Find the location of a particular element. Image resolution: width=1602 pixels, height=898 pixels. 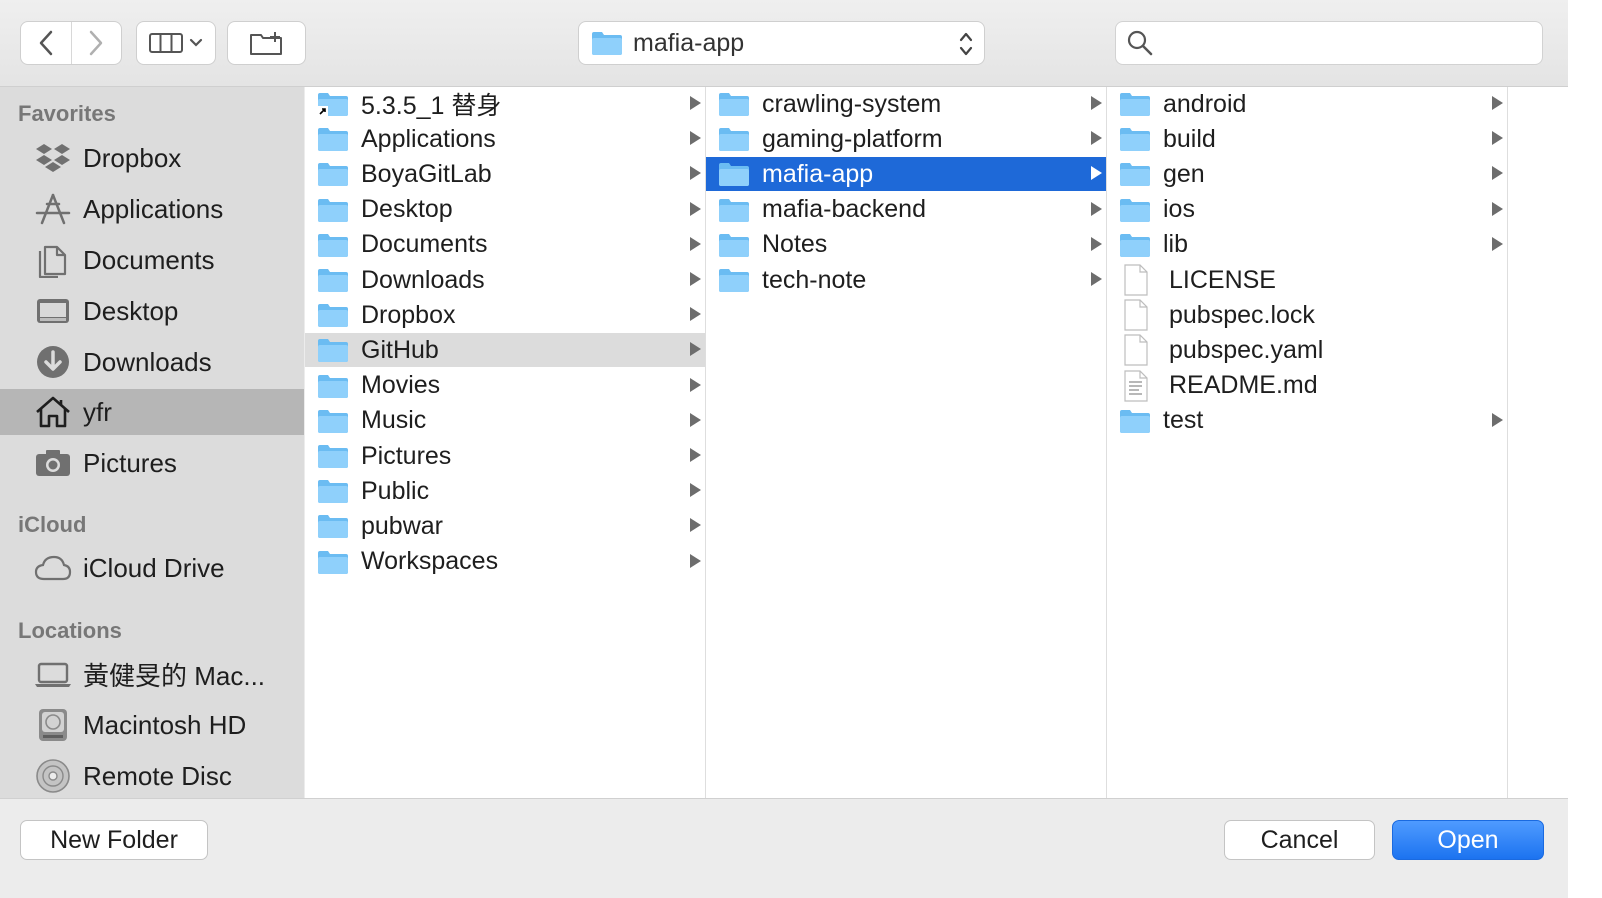

sidebar-item-label: yfr is located at coordinates (97, 411).